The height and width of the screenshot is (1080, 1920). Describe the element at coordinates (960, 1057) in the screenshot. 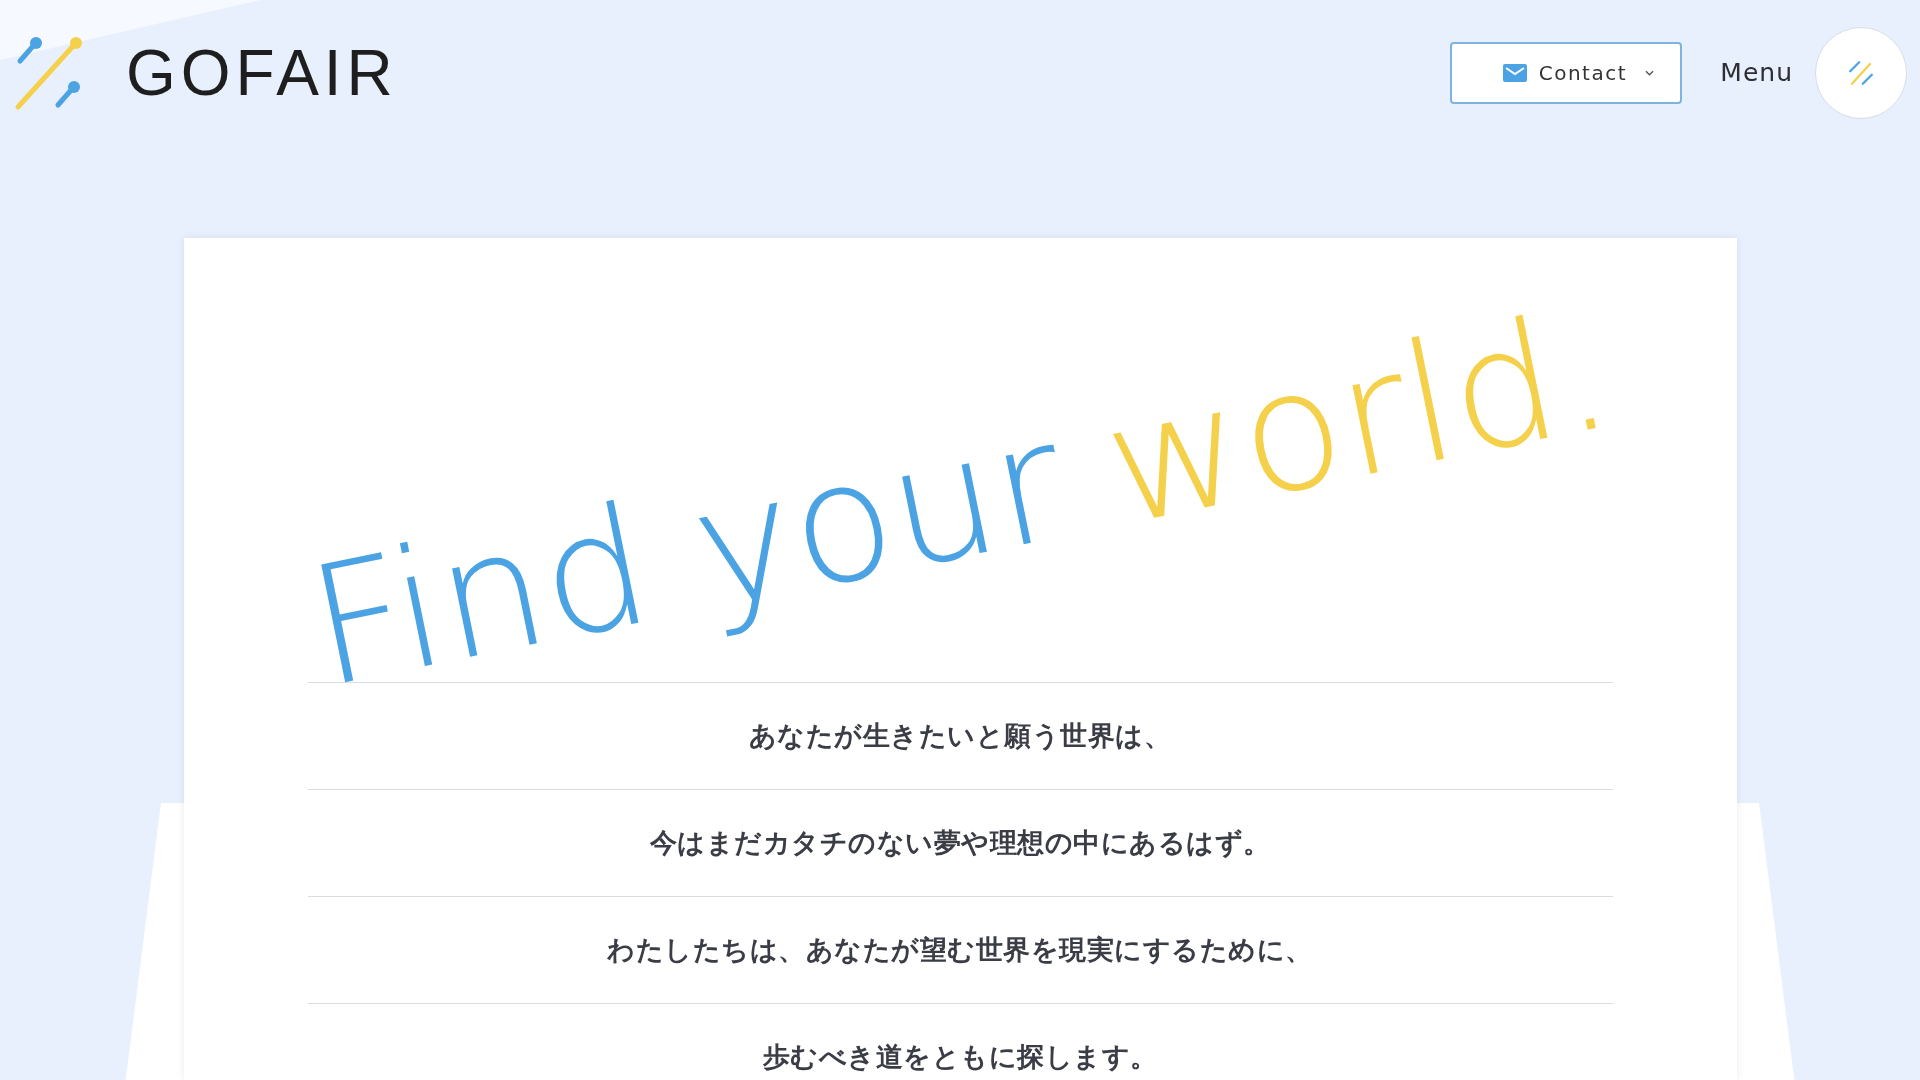

I see `tagline-text: 歩むべき道をともに探します。` at that location.